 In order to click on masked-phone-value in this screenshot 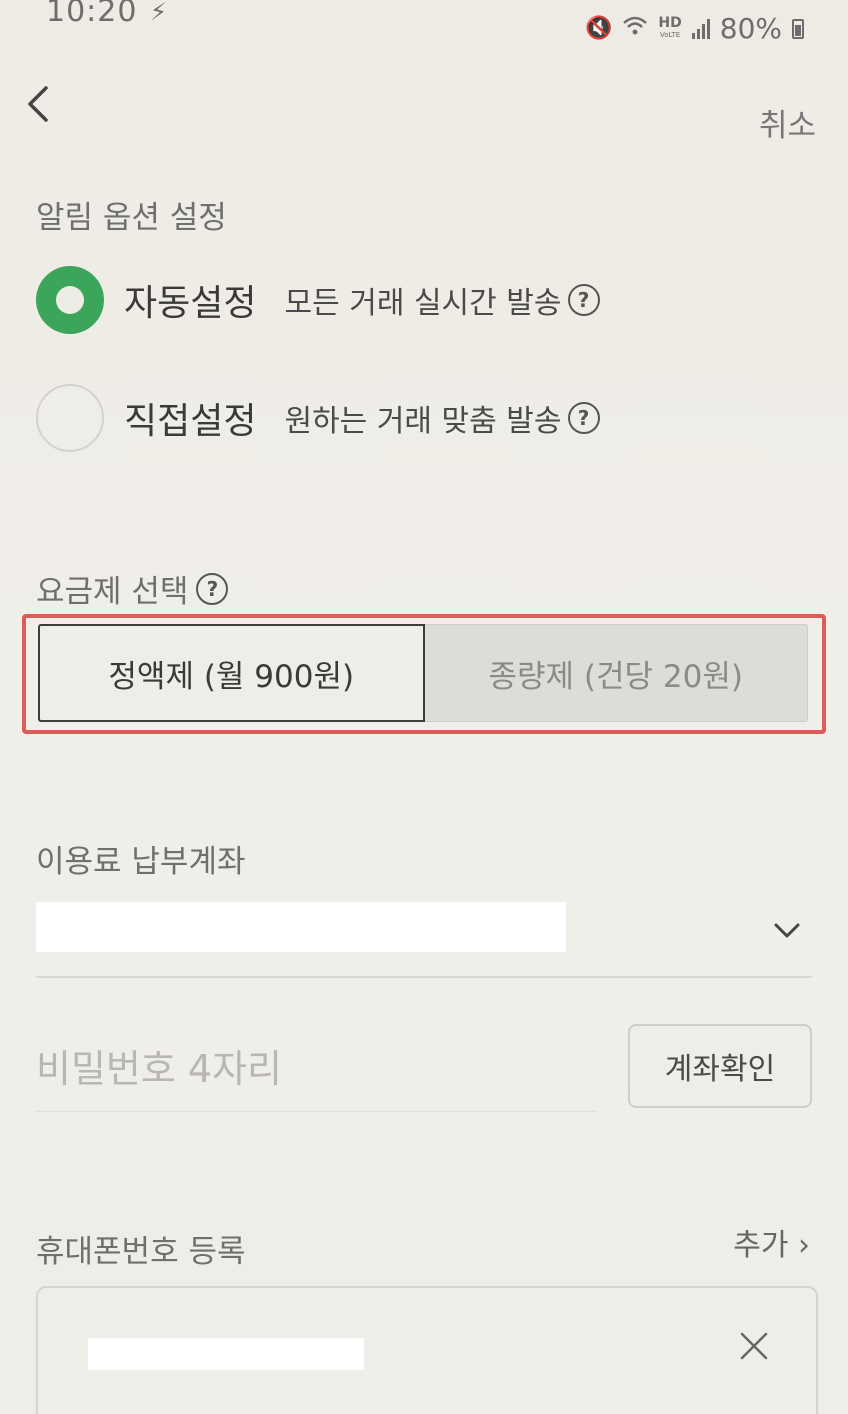, I will do `click(226, 1354)`.